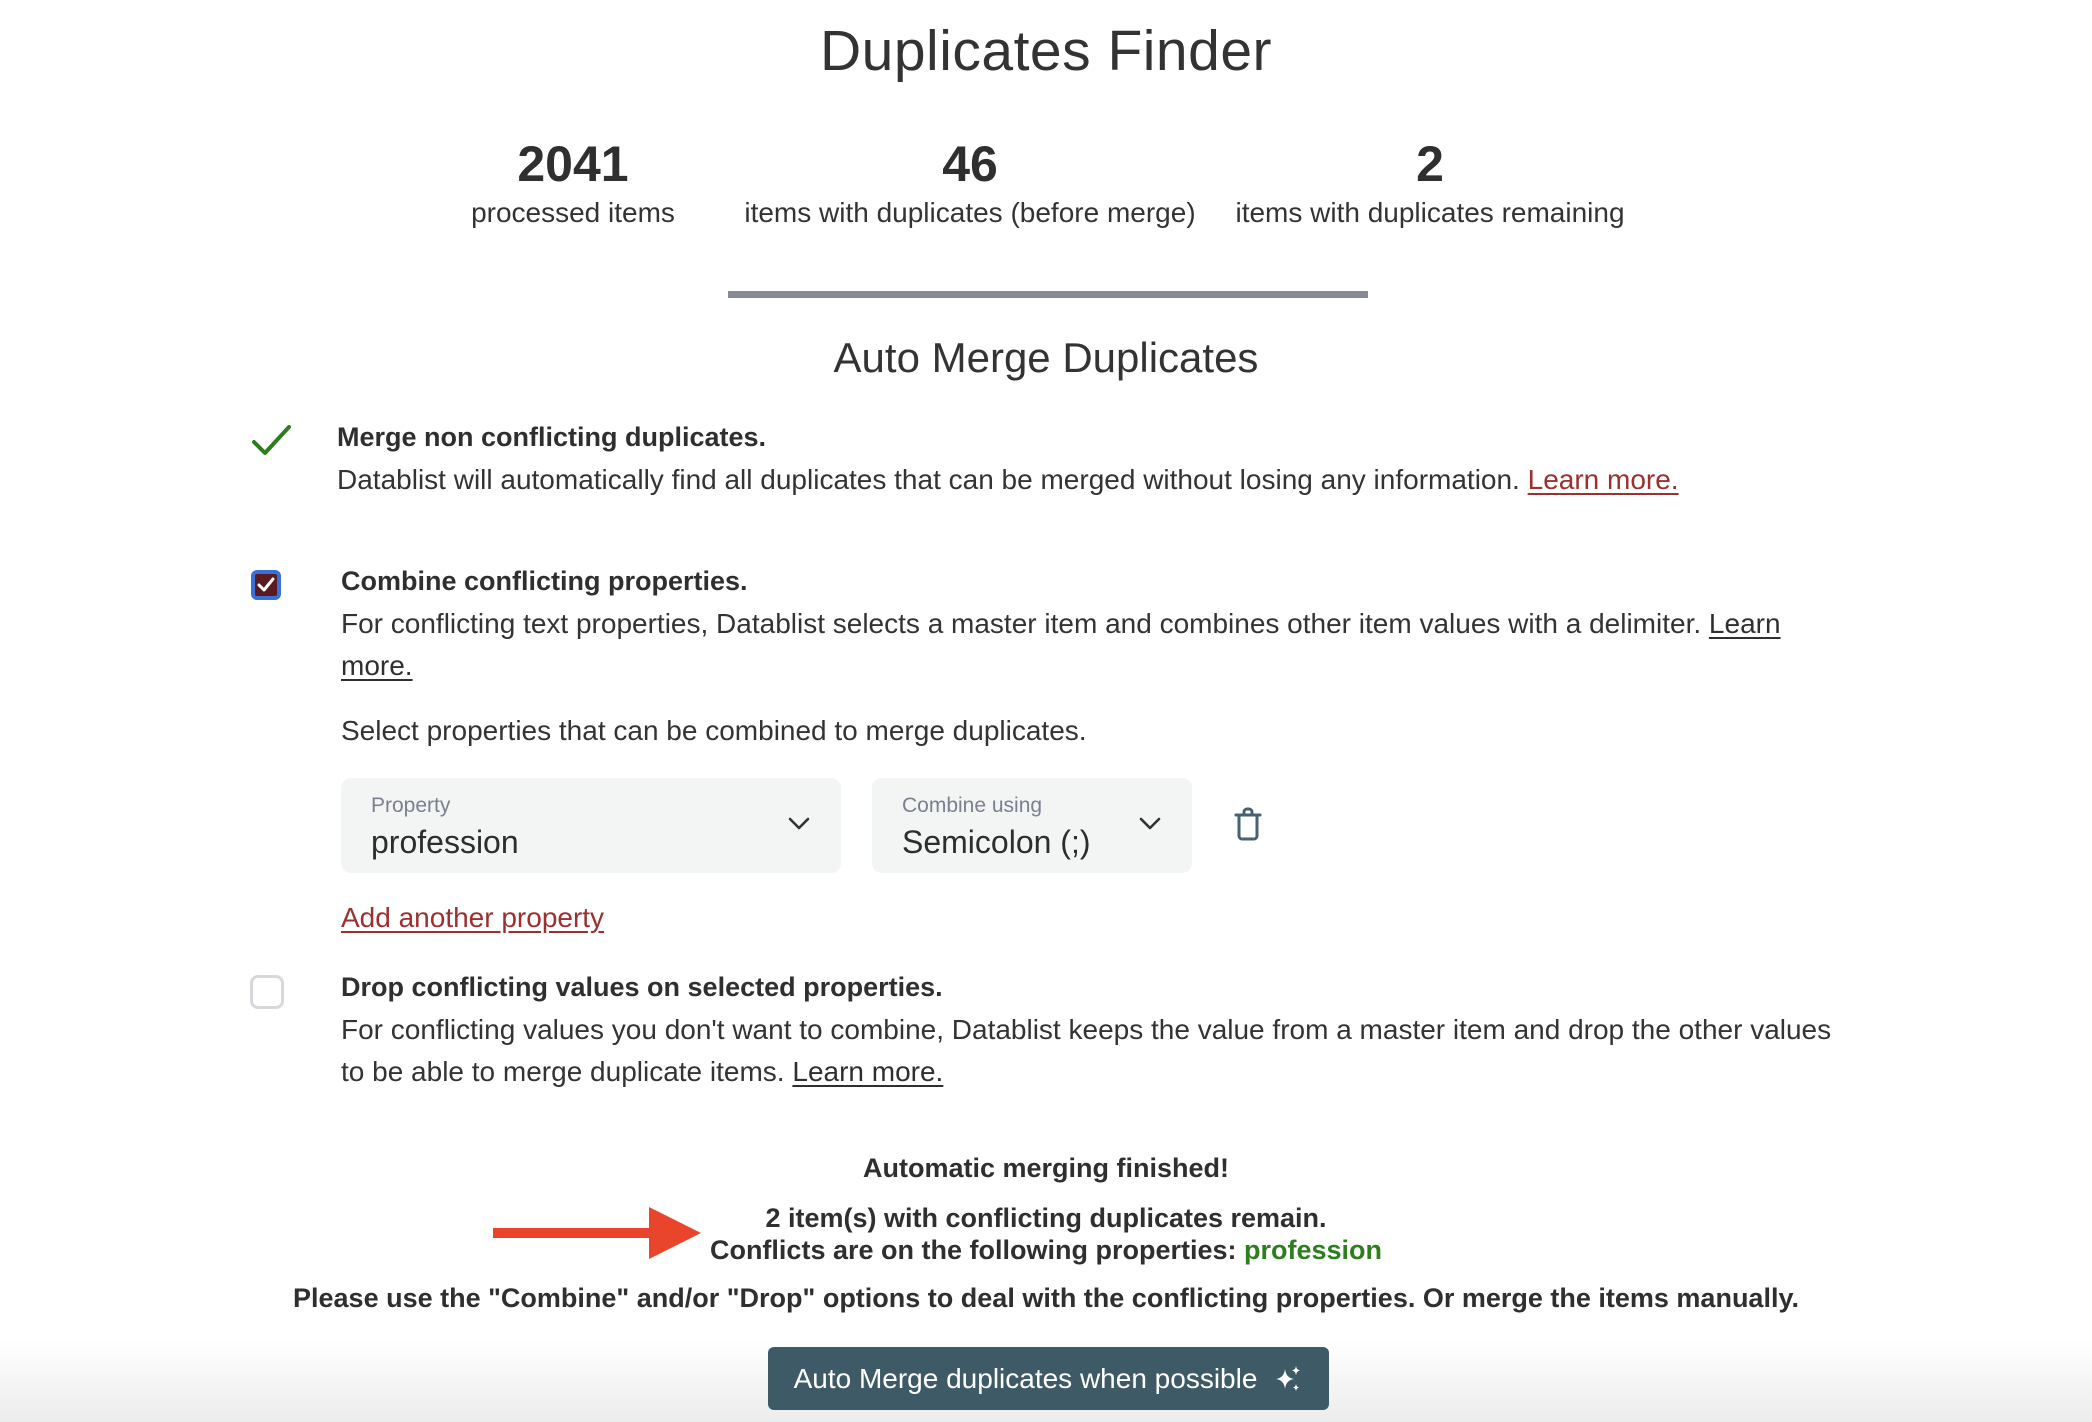 Image resolution: width=2092 pixels, height=1422 pixels. Describe the element at coordinates (1025, 1378) in the screenshot. I see `auto-merge-button-label: Auto Merge duplicates when possible` at that location.